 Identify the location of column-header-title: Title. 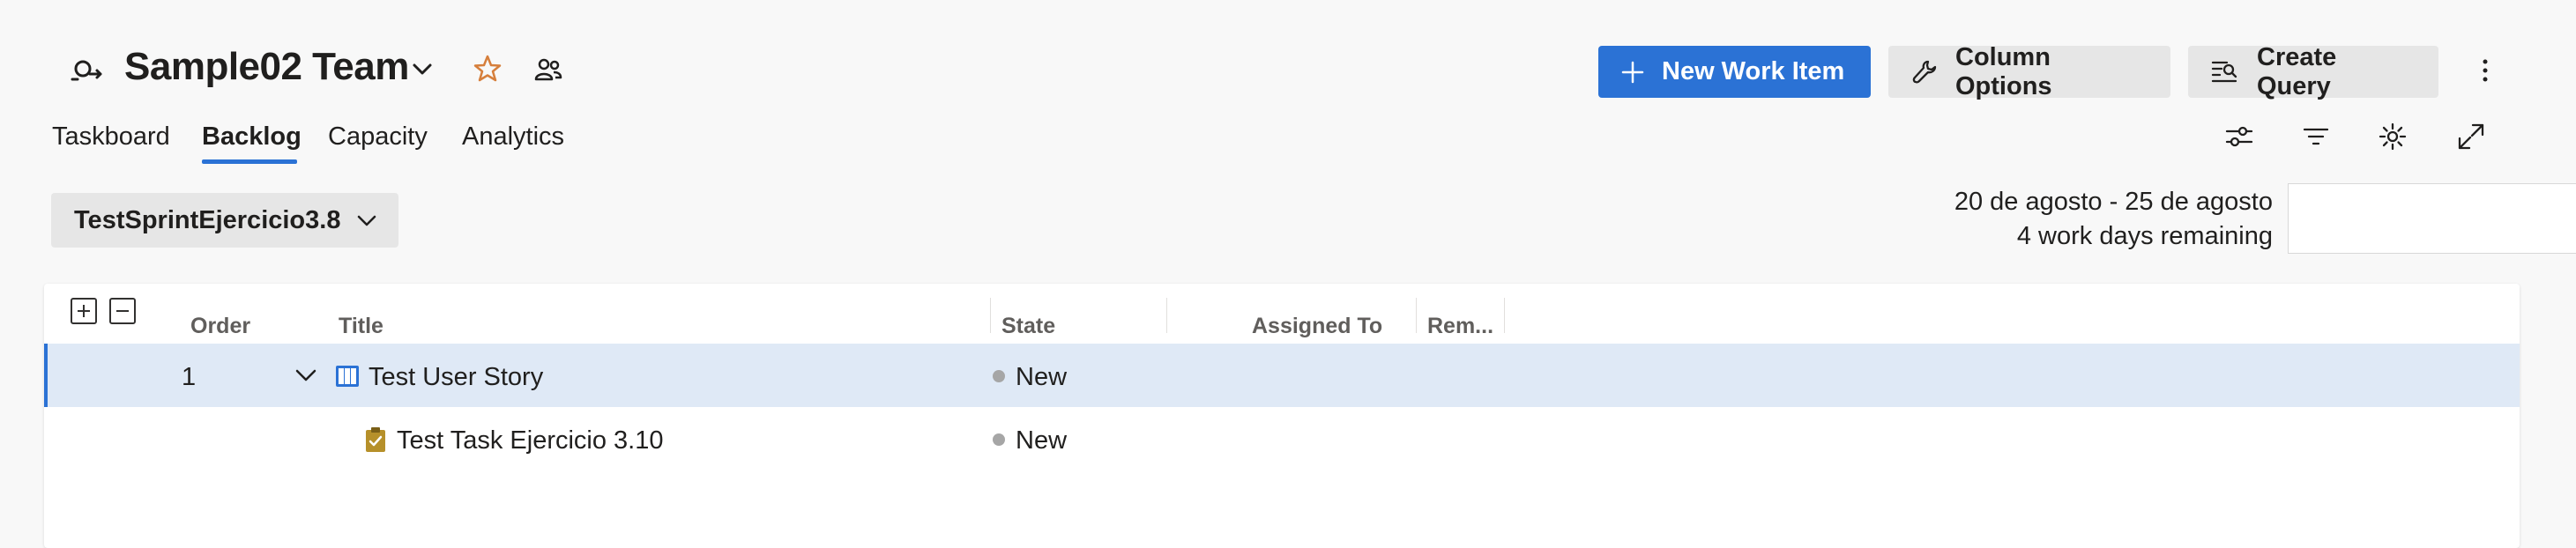
(361, 326).